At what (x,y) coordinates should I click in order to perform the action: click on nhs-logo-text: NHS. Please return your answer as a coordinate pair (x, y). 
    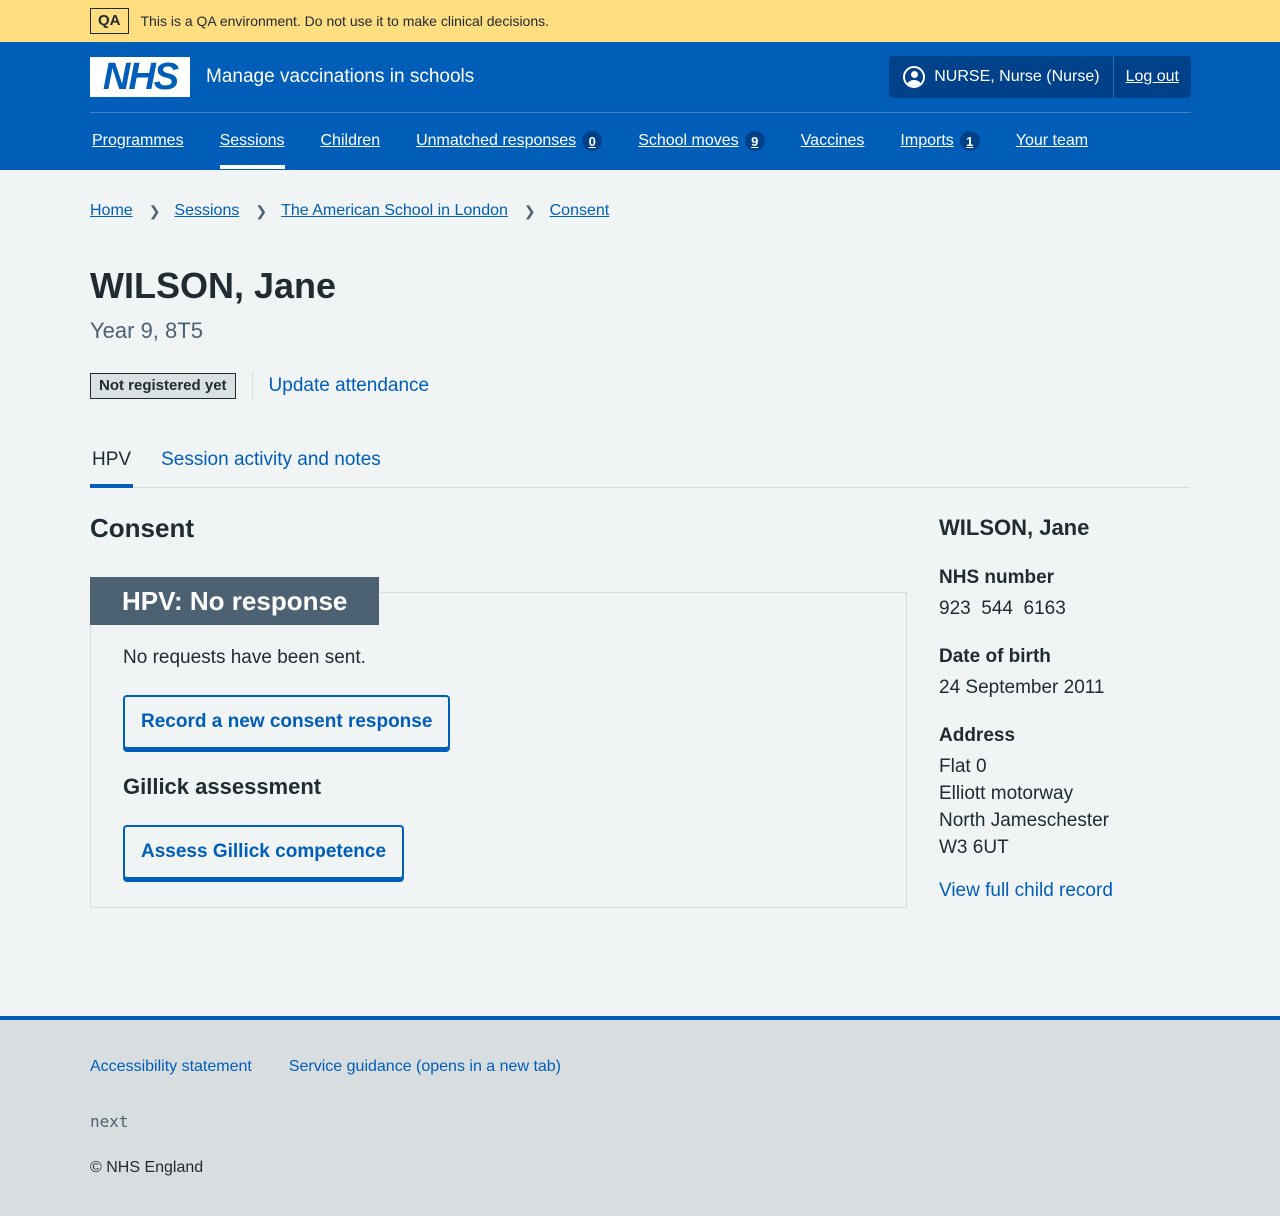
    Looking at the image, I should click on (140, 77).